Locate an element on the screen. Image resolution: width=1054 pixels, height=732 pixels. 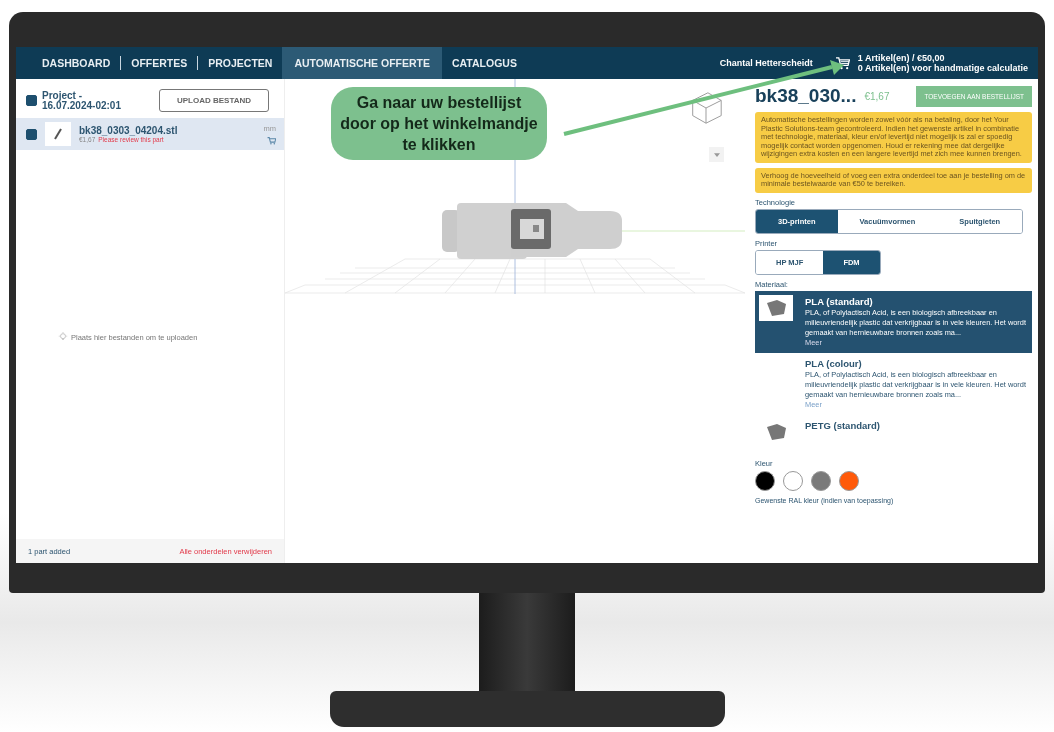
user-name: Chantal Hetterscheidt is located at coordinates (766, 63).